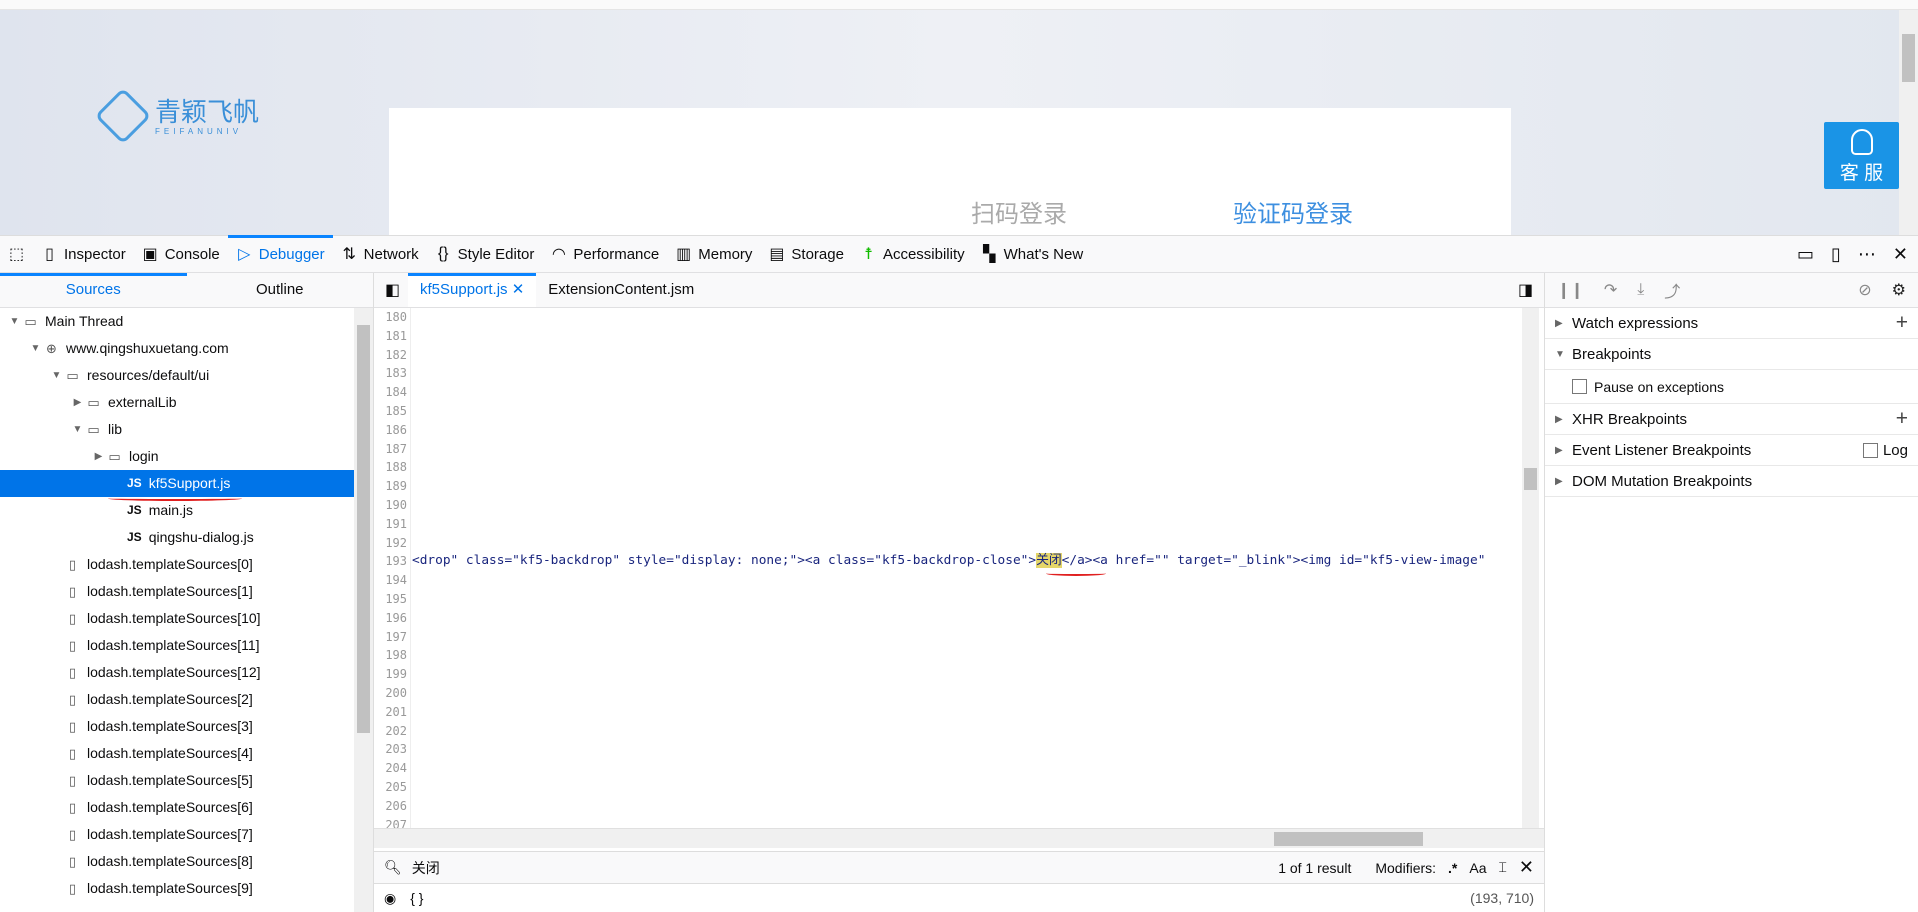 The height and width of the screenshot is (912, 1918). What do you see at coordinates (713, 254) in the screenshot?
I see `tab-memory: ▥ Memory` at bounding box center [713, 254].